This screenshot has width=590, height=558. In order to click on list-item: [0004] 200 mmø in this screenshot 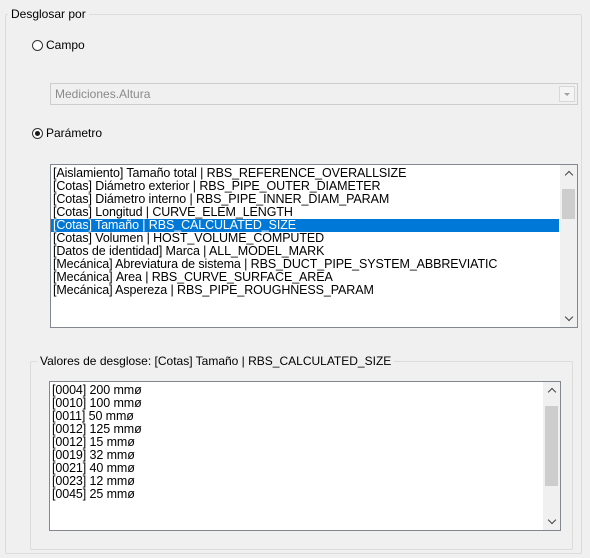, I will do `click(296, 390)`.